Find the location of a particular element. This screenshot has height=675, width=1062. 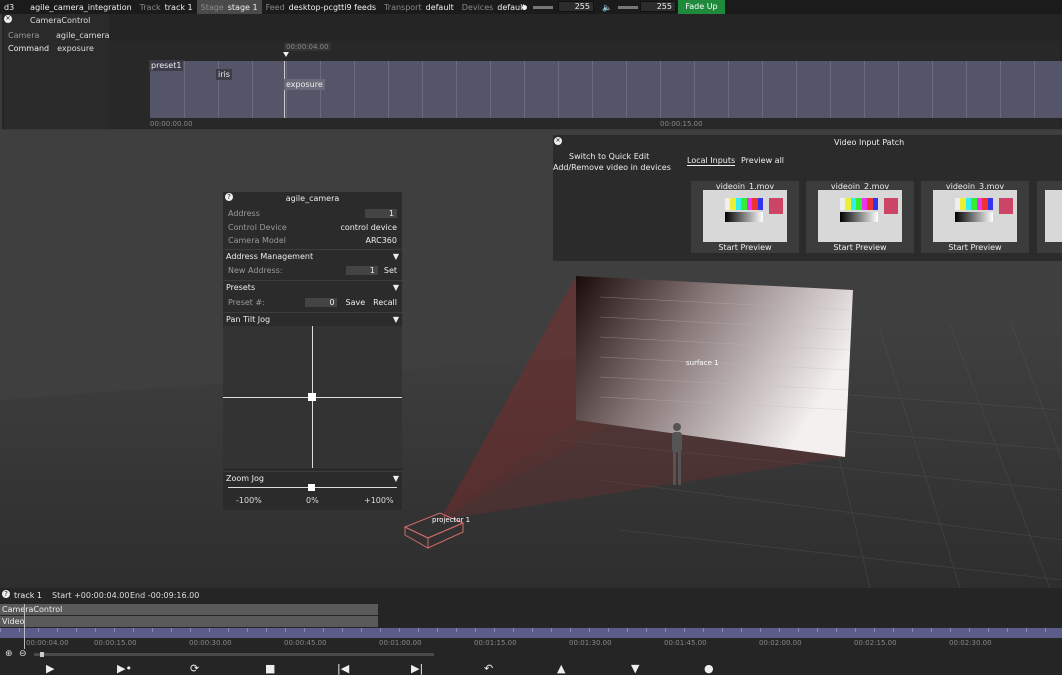

preset-input: 0 is located at coordinates (321, 302).